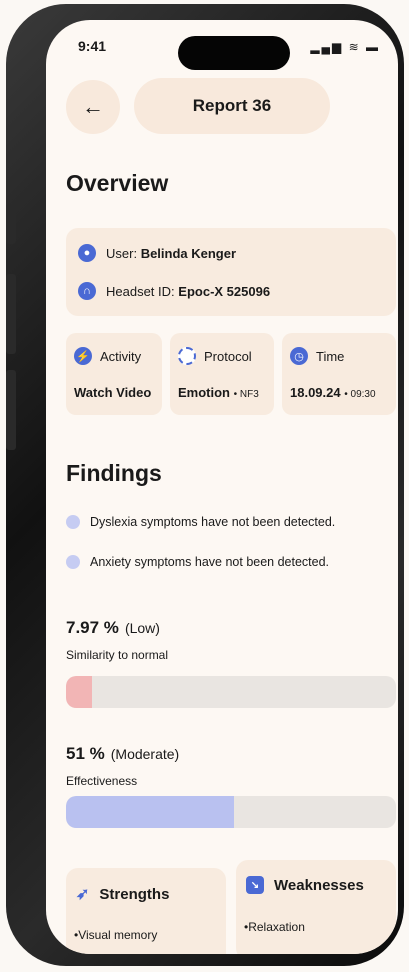 This screenshot has width=409, height=972. Describe the element at coordinates (134, 894) in the screenshot. I see `strengths-heading: Strengths` at that location.